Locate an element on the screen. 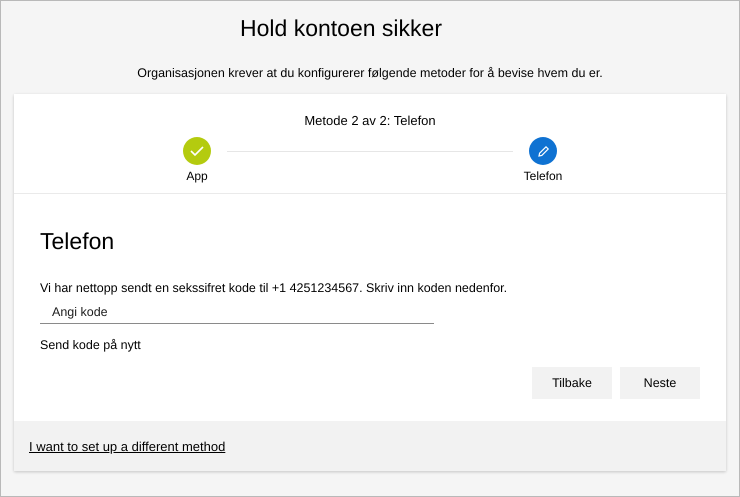  back-button: Tilbake is located at coordinates (572, 383).